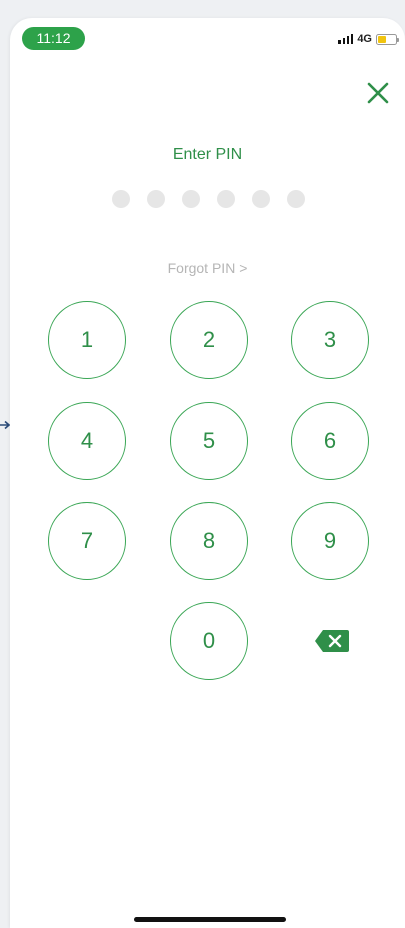 This screenshot has height=928, width=405. What do you see at coordinates (209, 541) in the screenshot?
I see `key-8: 8` at bounding box center [209, 541].